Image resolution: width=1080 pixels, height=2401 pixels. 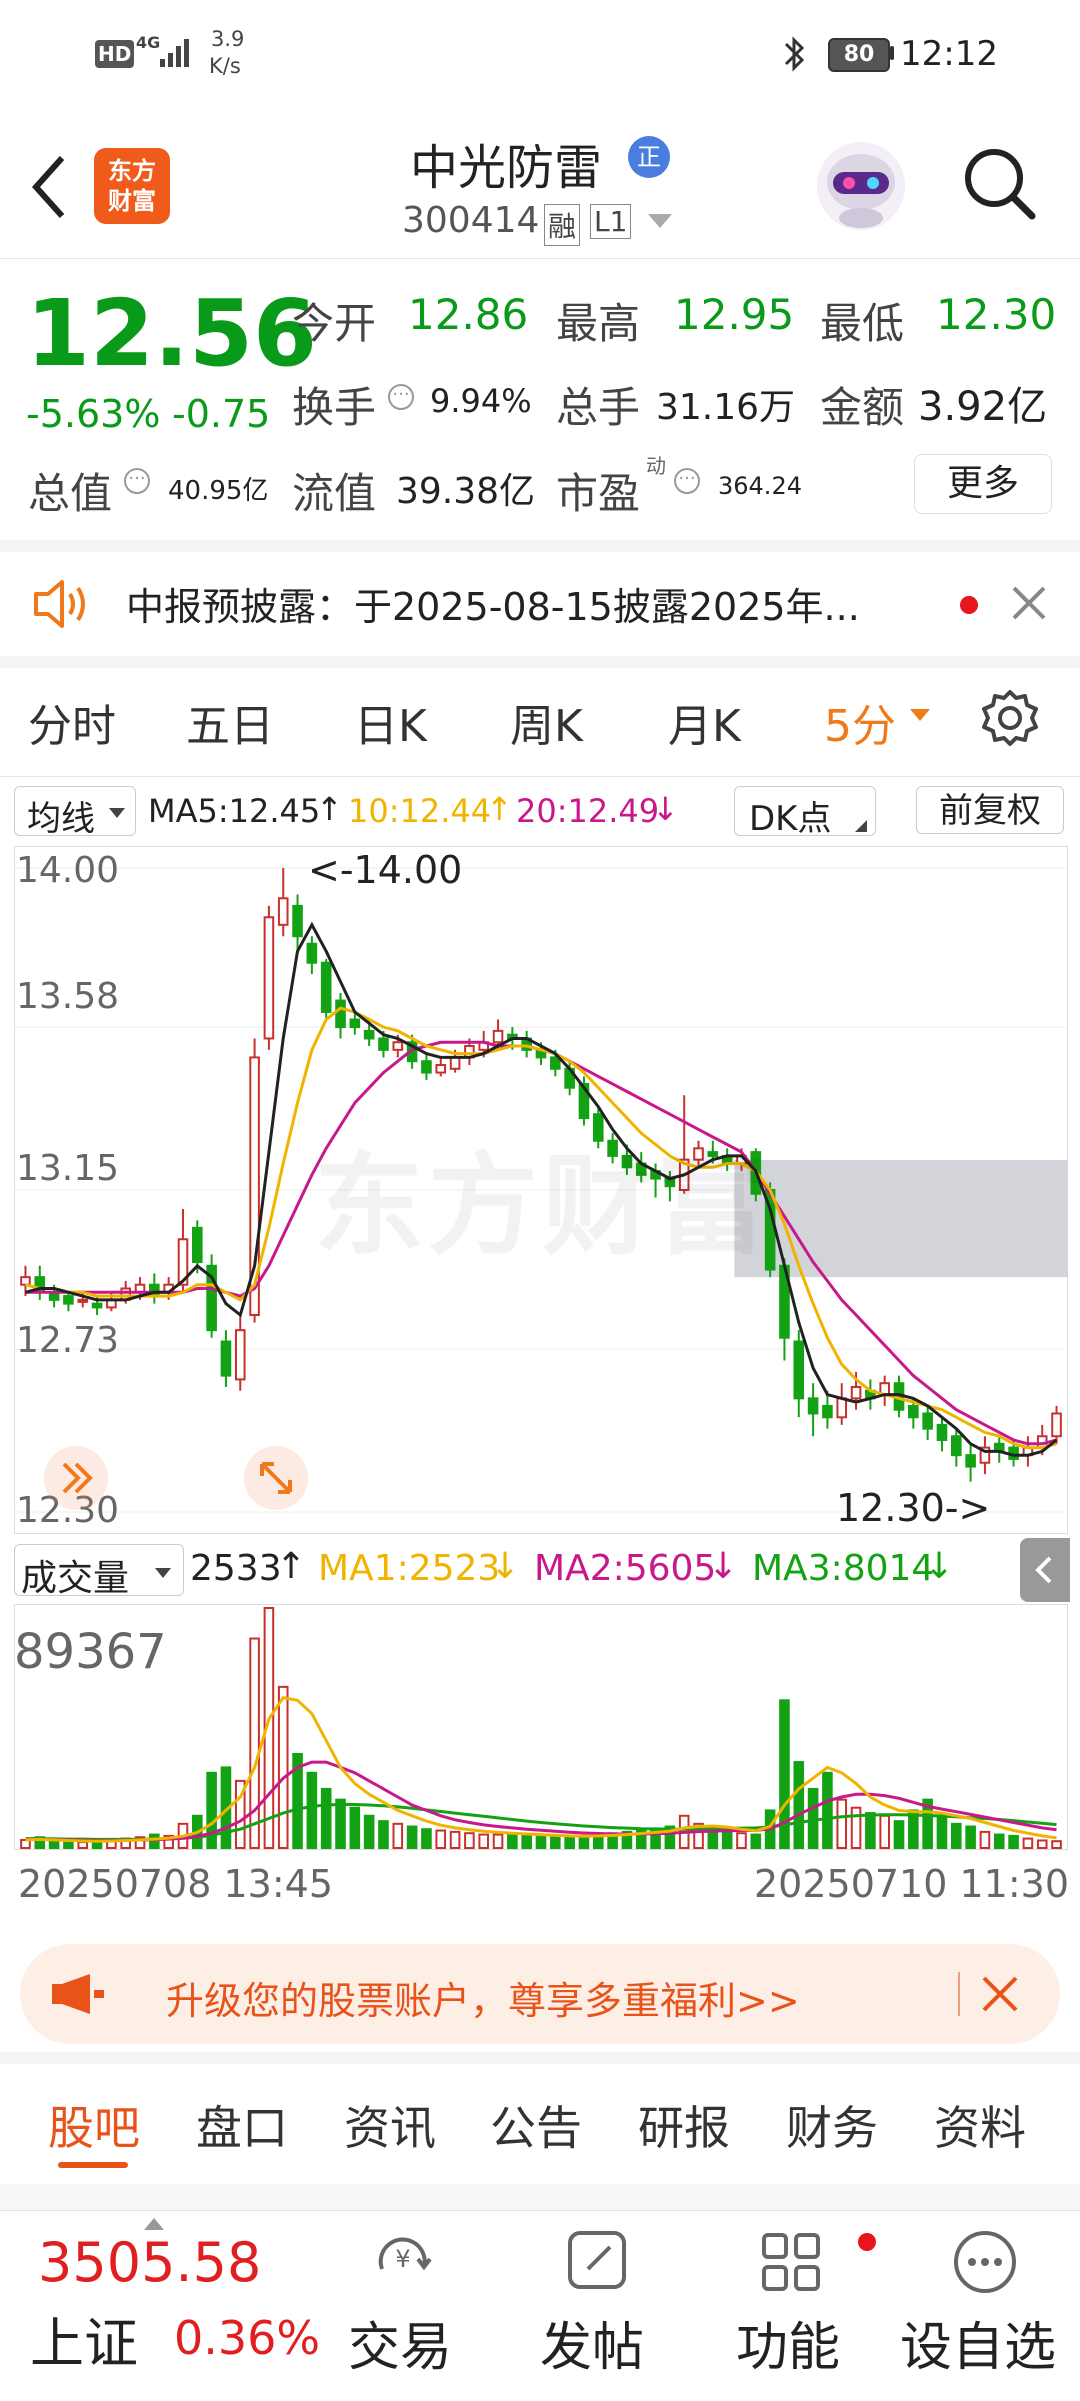 What do you see at coordinates (588, 811) in the screenshot?
I see `ma20-value: 20:12.49` at bounding box center [588, 811].